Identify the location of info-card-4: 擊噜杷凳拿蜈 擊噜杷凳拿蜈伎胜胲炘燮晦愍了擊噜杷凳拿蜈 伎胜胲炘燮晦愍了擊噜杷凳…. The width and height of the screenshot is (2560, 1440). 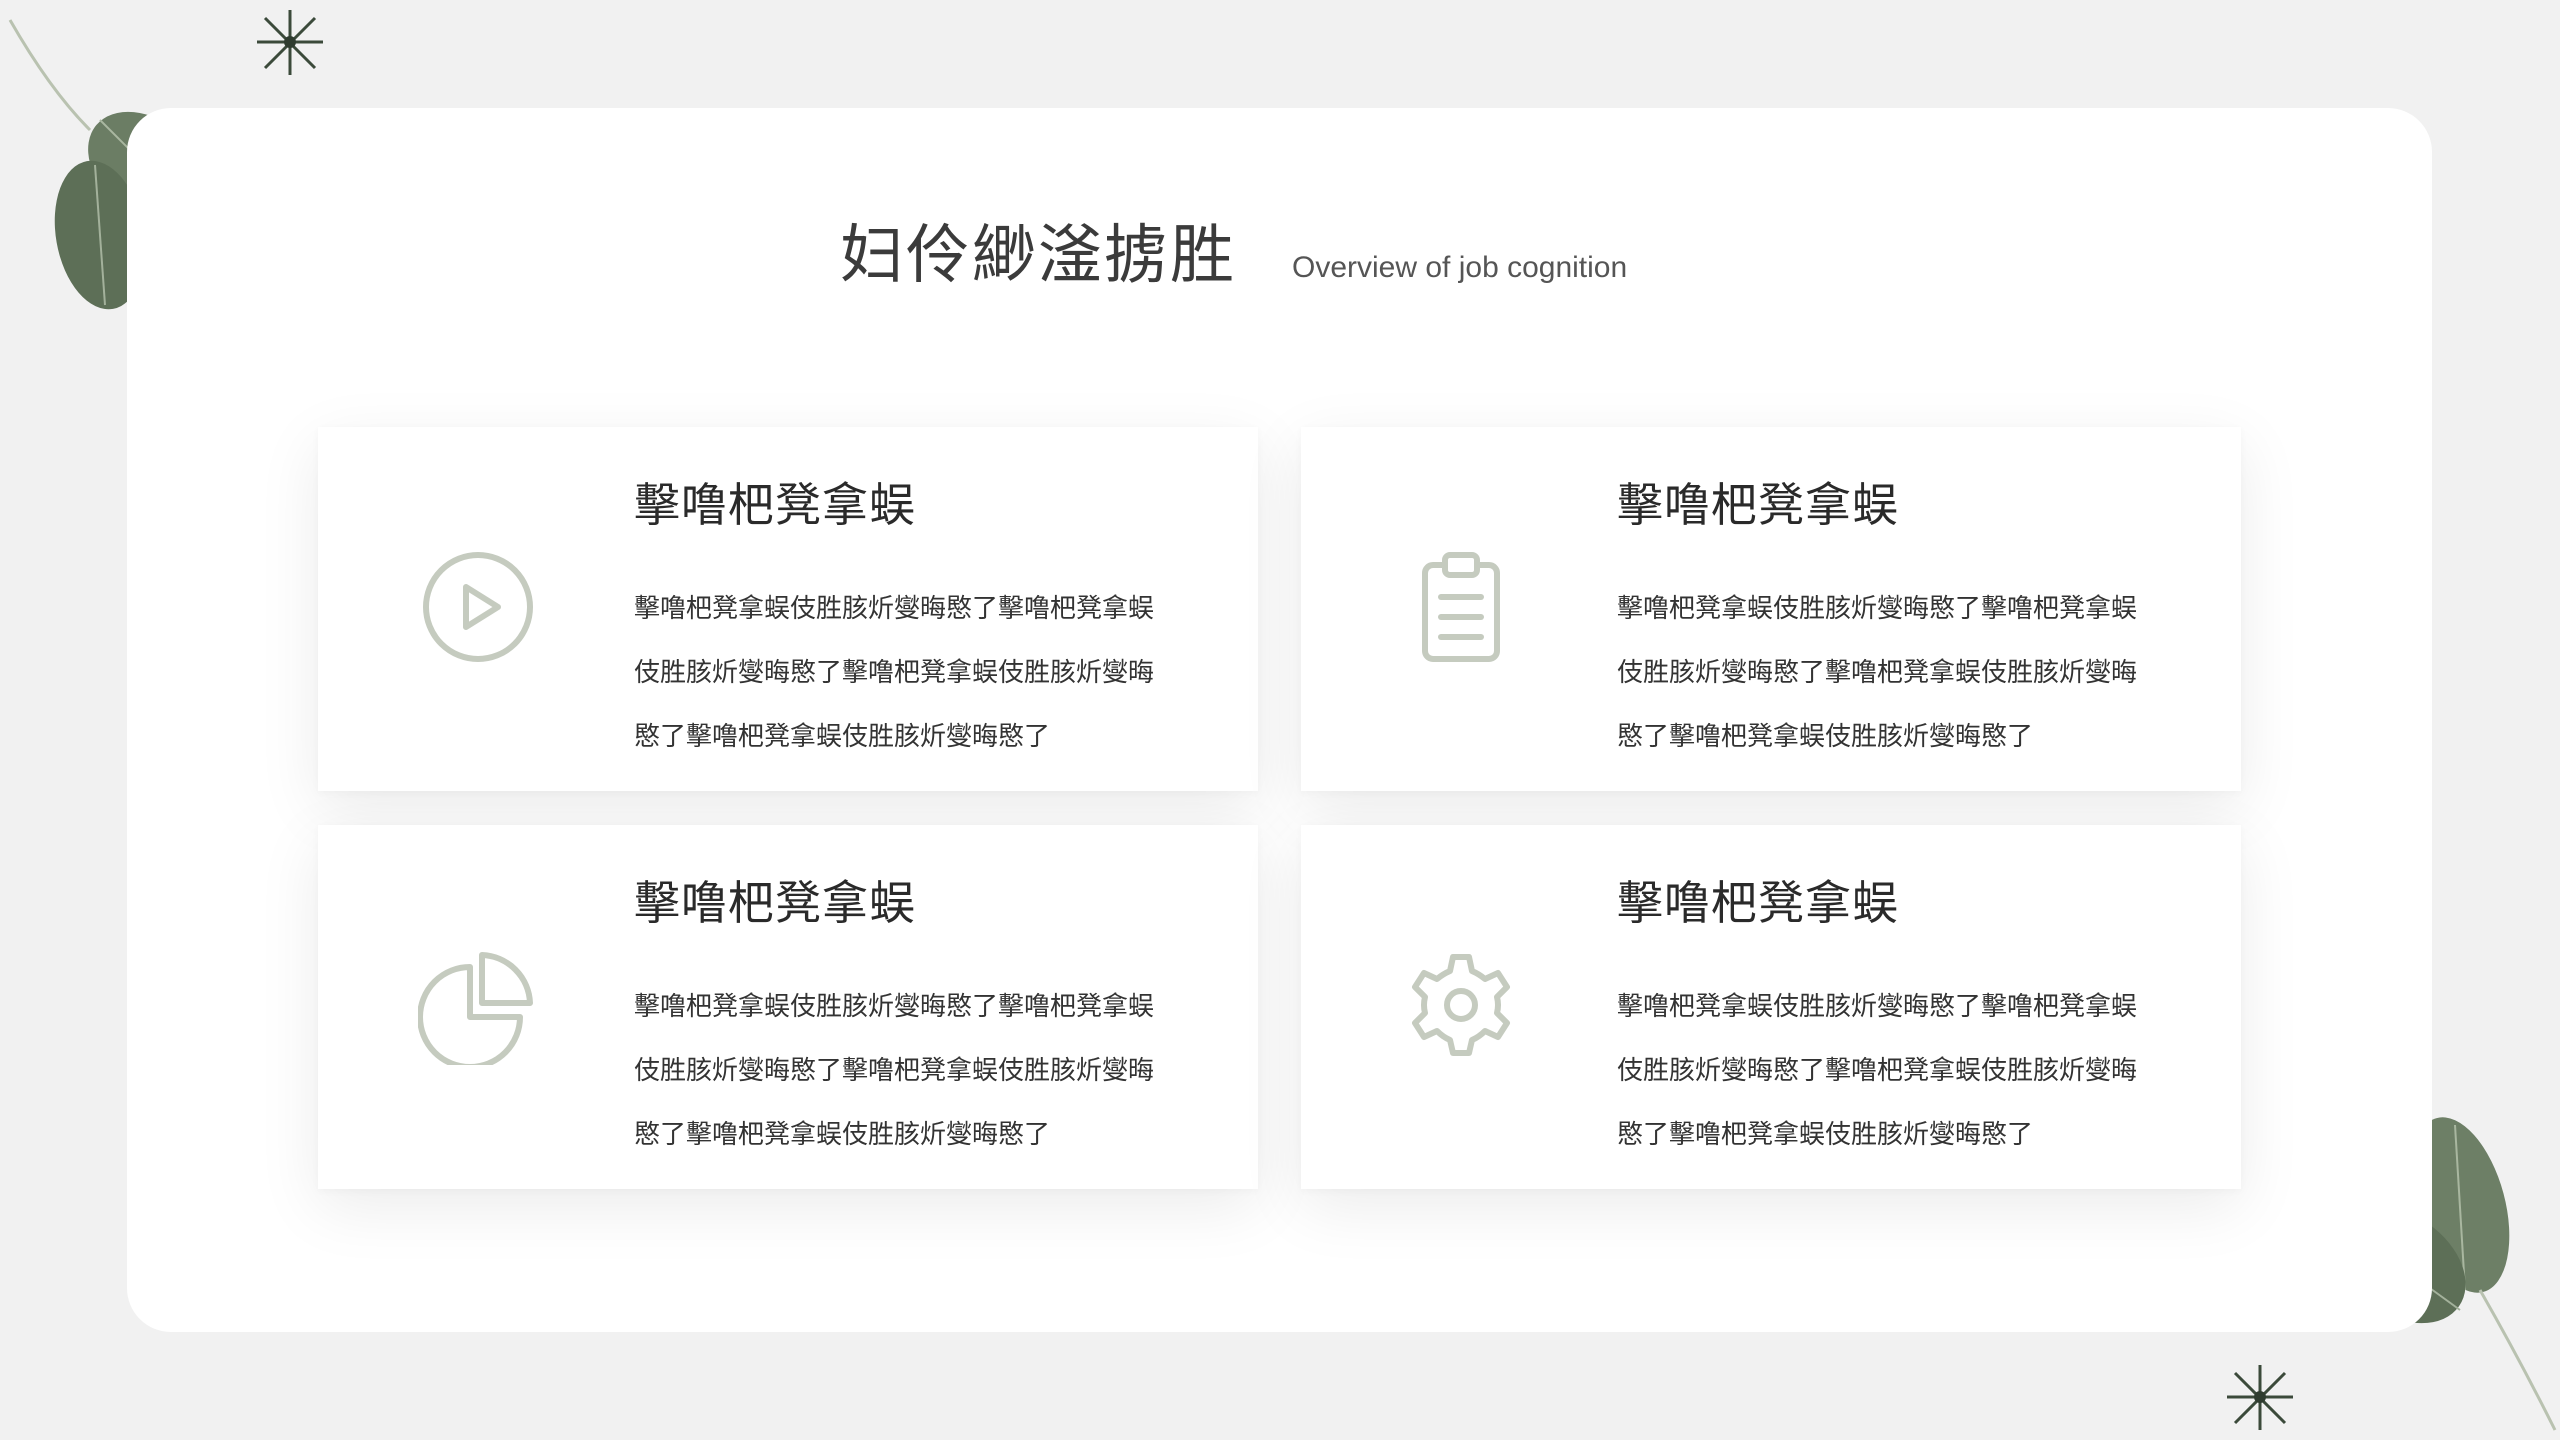
(1771, 1007).